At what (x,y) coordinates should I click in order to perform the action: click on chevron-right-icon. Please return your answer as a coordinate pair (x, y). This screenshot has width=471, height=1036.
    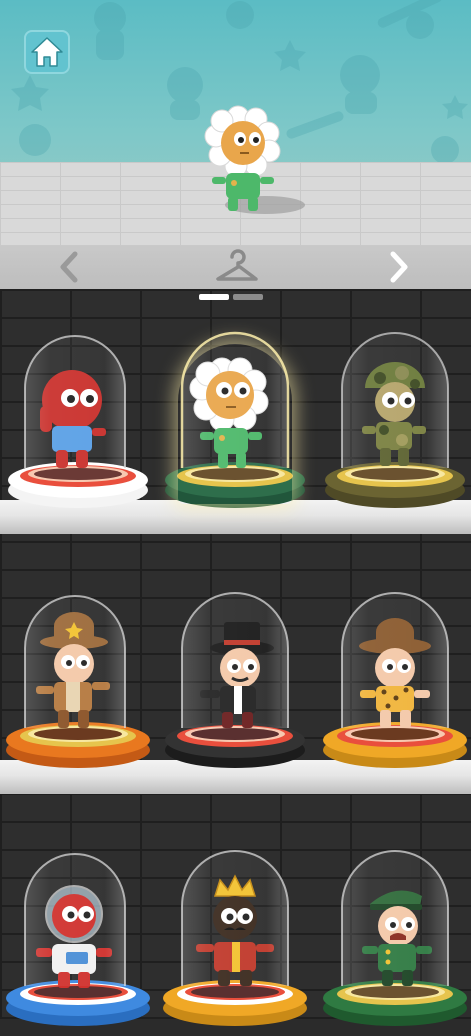
    Looking at the image, I should click on (399, 267).